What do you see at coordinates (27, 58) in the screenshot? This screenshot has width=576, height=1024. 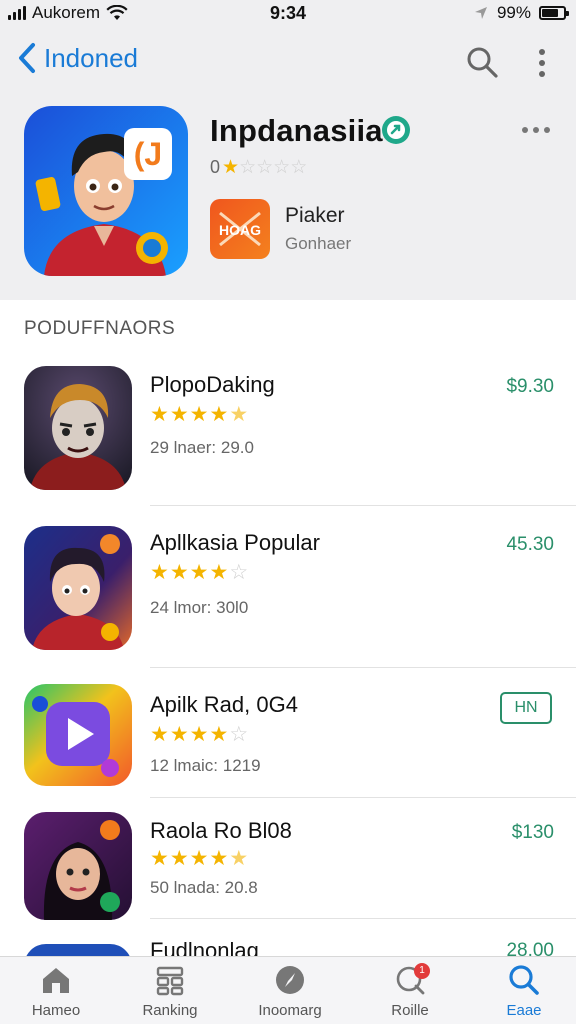 I see `chevron-left-icon` at bounding box center [27, 58].